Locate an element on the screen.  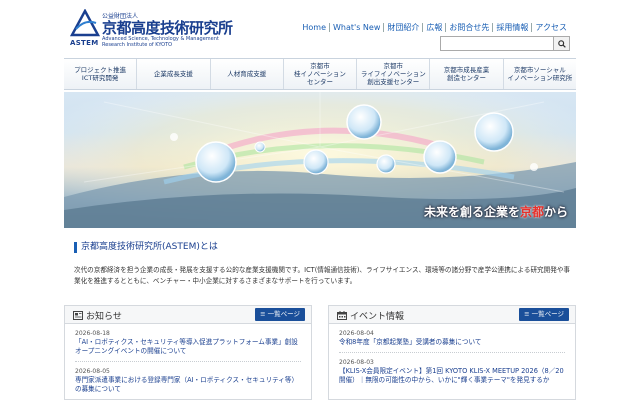
logo-title: 京都高度技術研究所 is located at coordinates (167, 28).